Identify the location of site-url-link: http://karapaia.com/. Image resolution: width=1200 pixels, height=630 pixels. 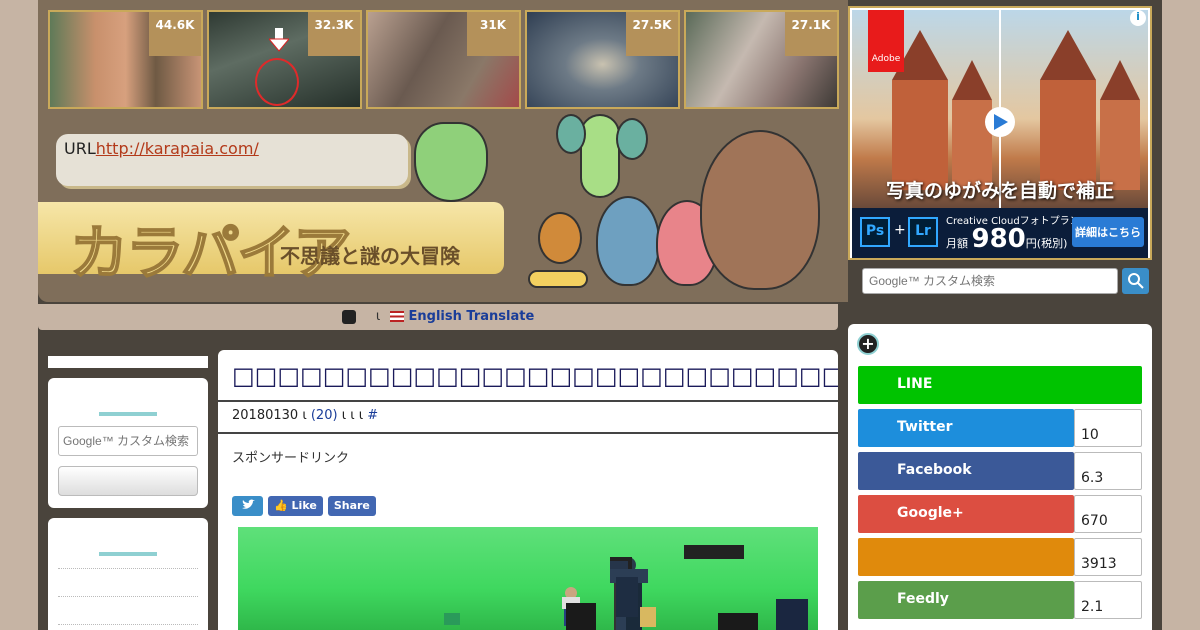
(177, 148).